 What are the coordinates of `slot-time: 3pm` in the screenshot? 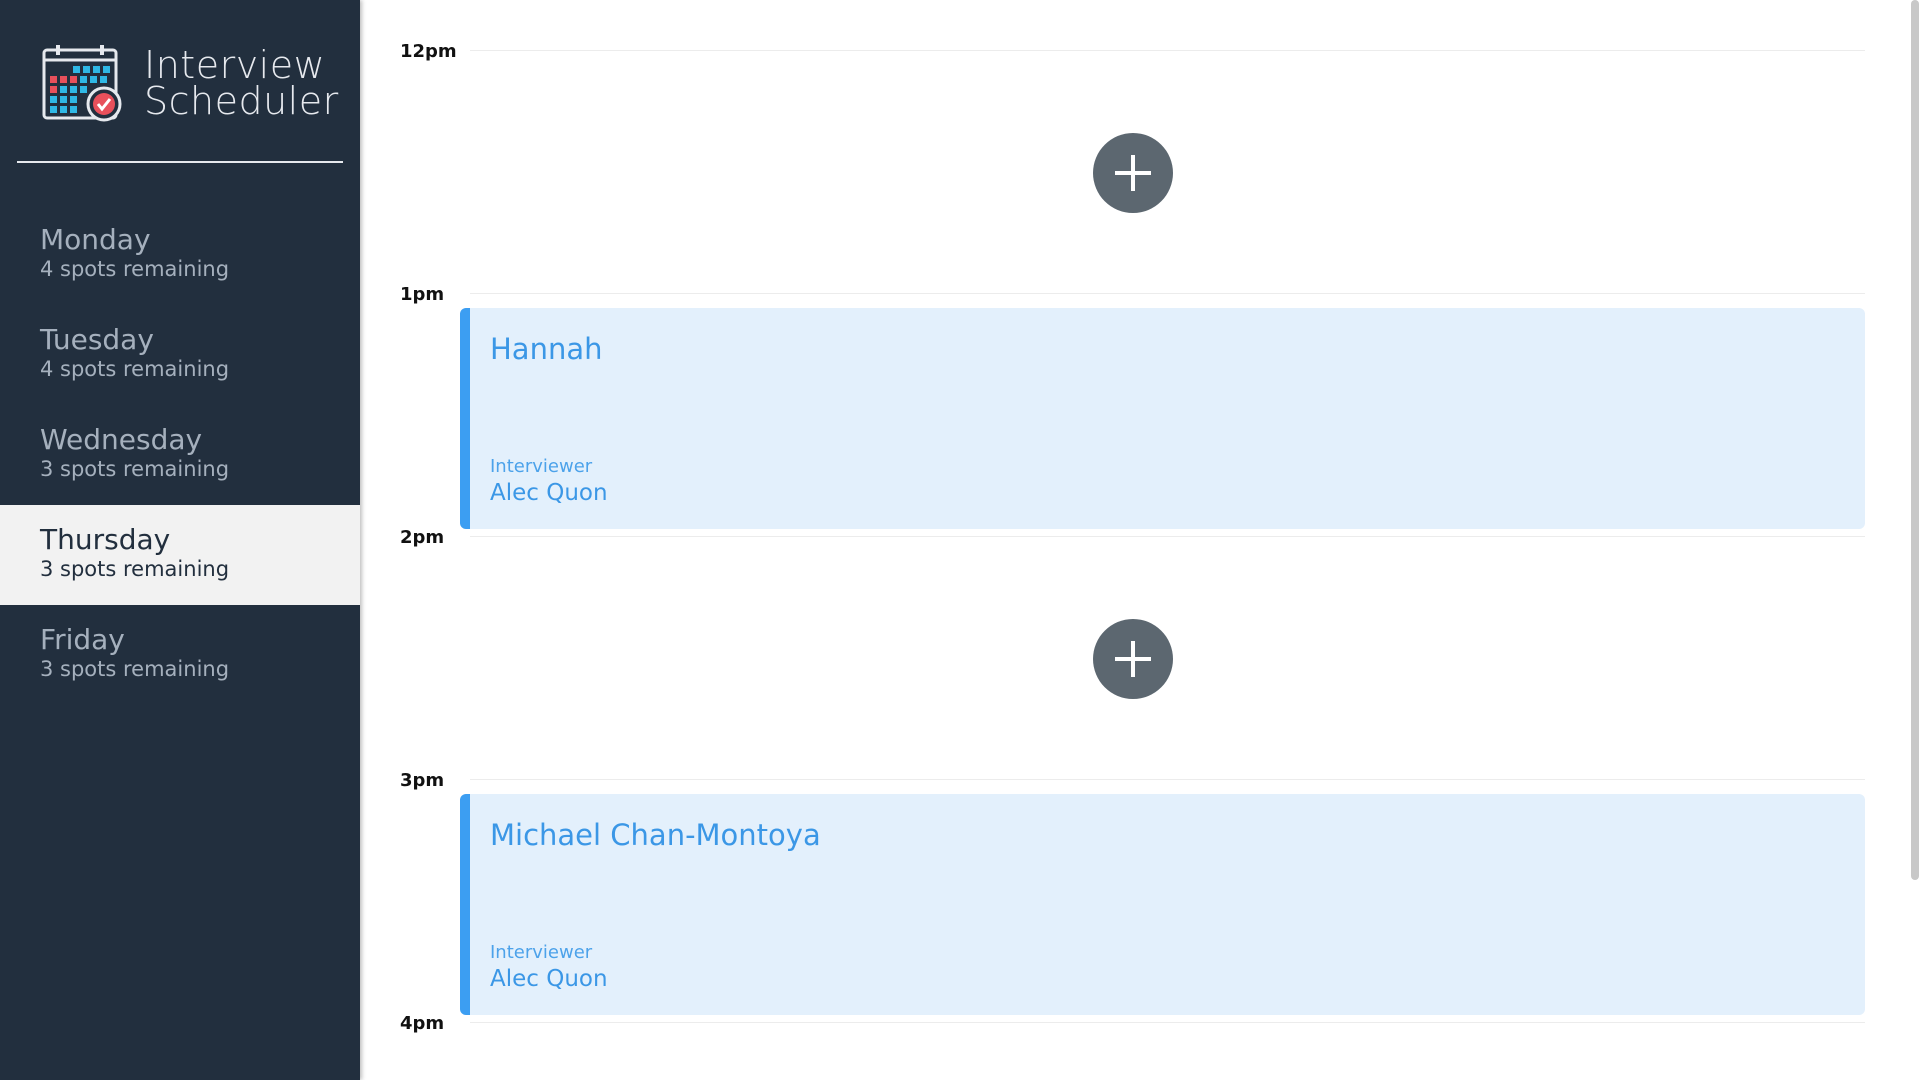 It's located at (422, 780).